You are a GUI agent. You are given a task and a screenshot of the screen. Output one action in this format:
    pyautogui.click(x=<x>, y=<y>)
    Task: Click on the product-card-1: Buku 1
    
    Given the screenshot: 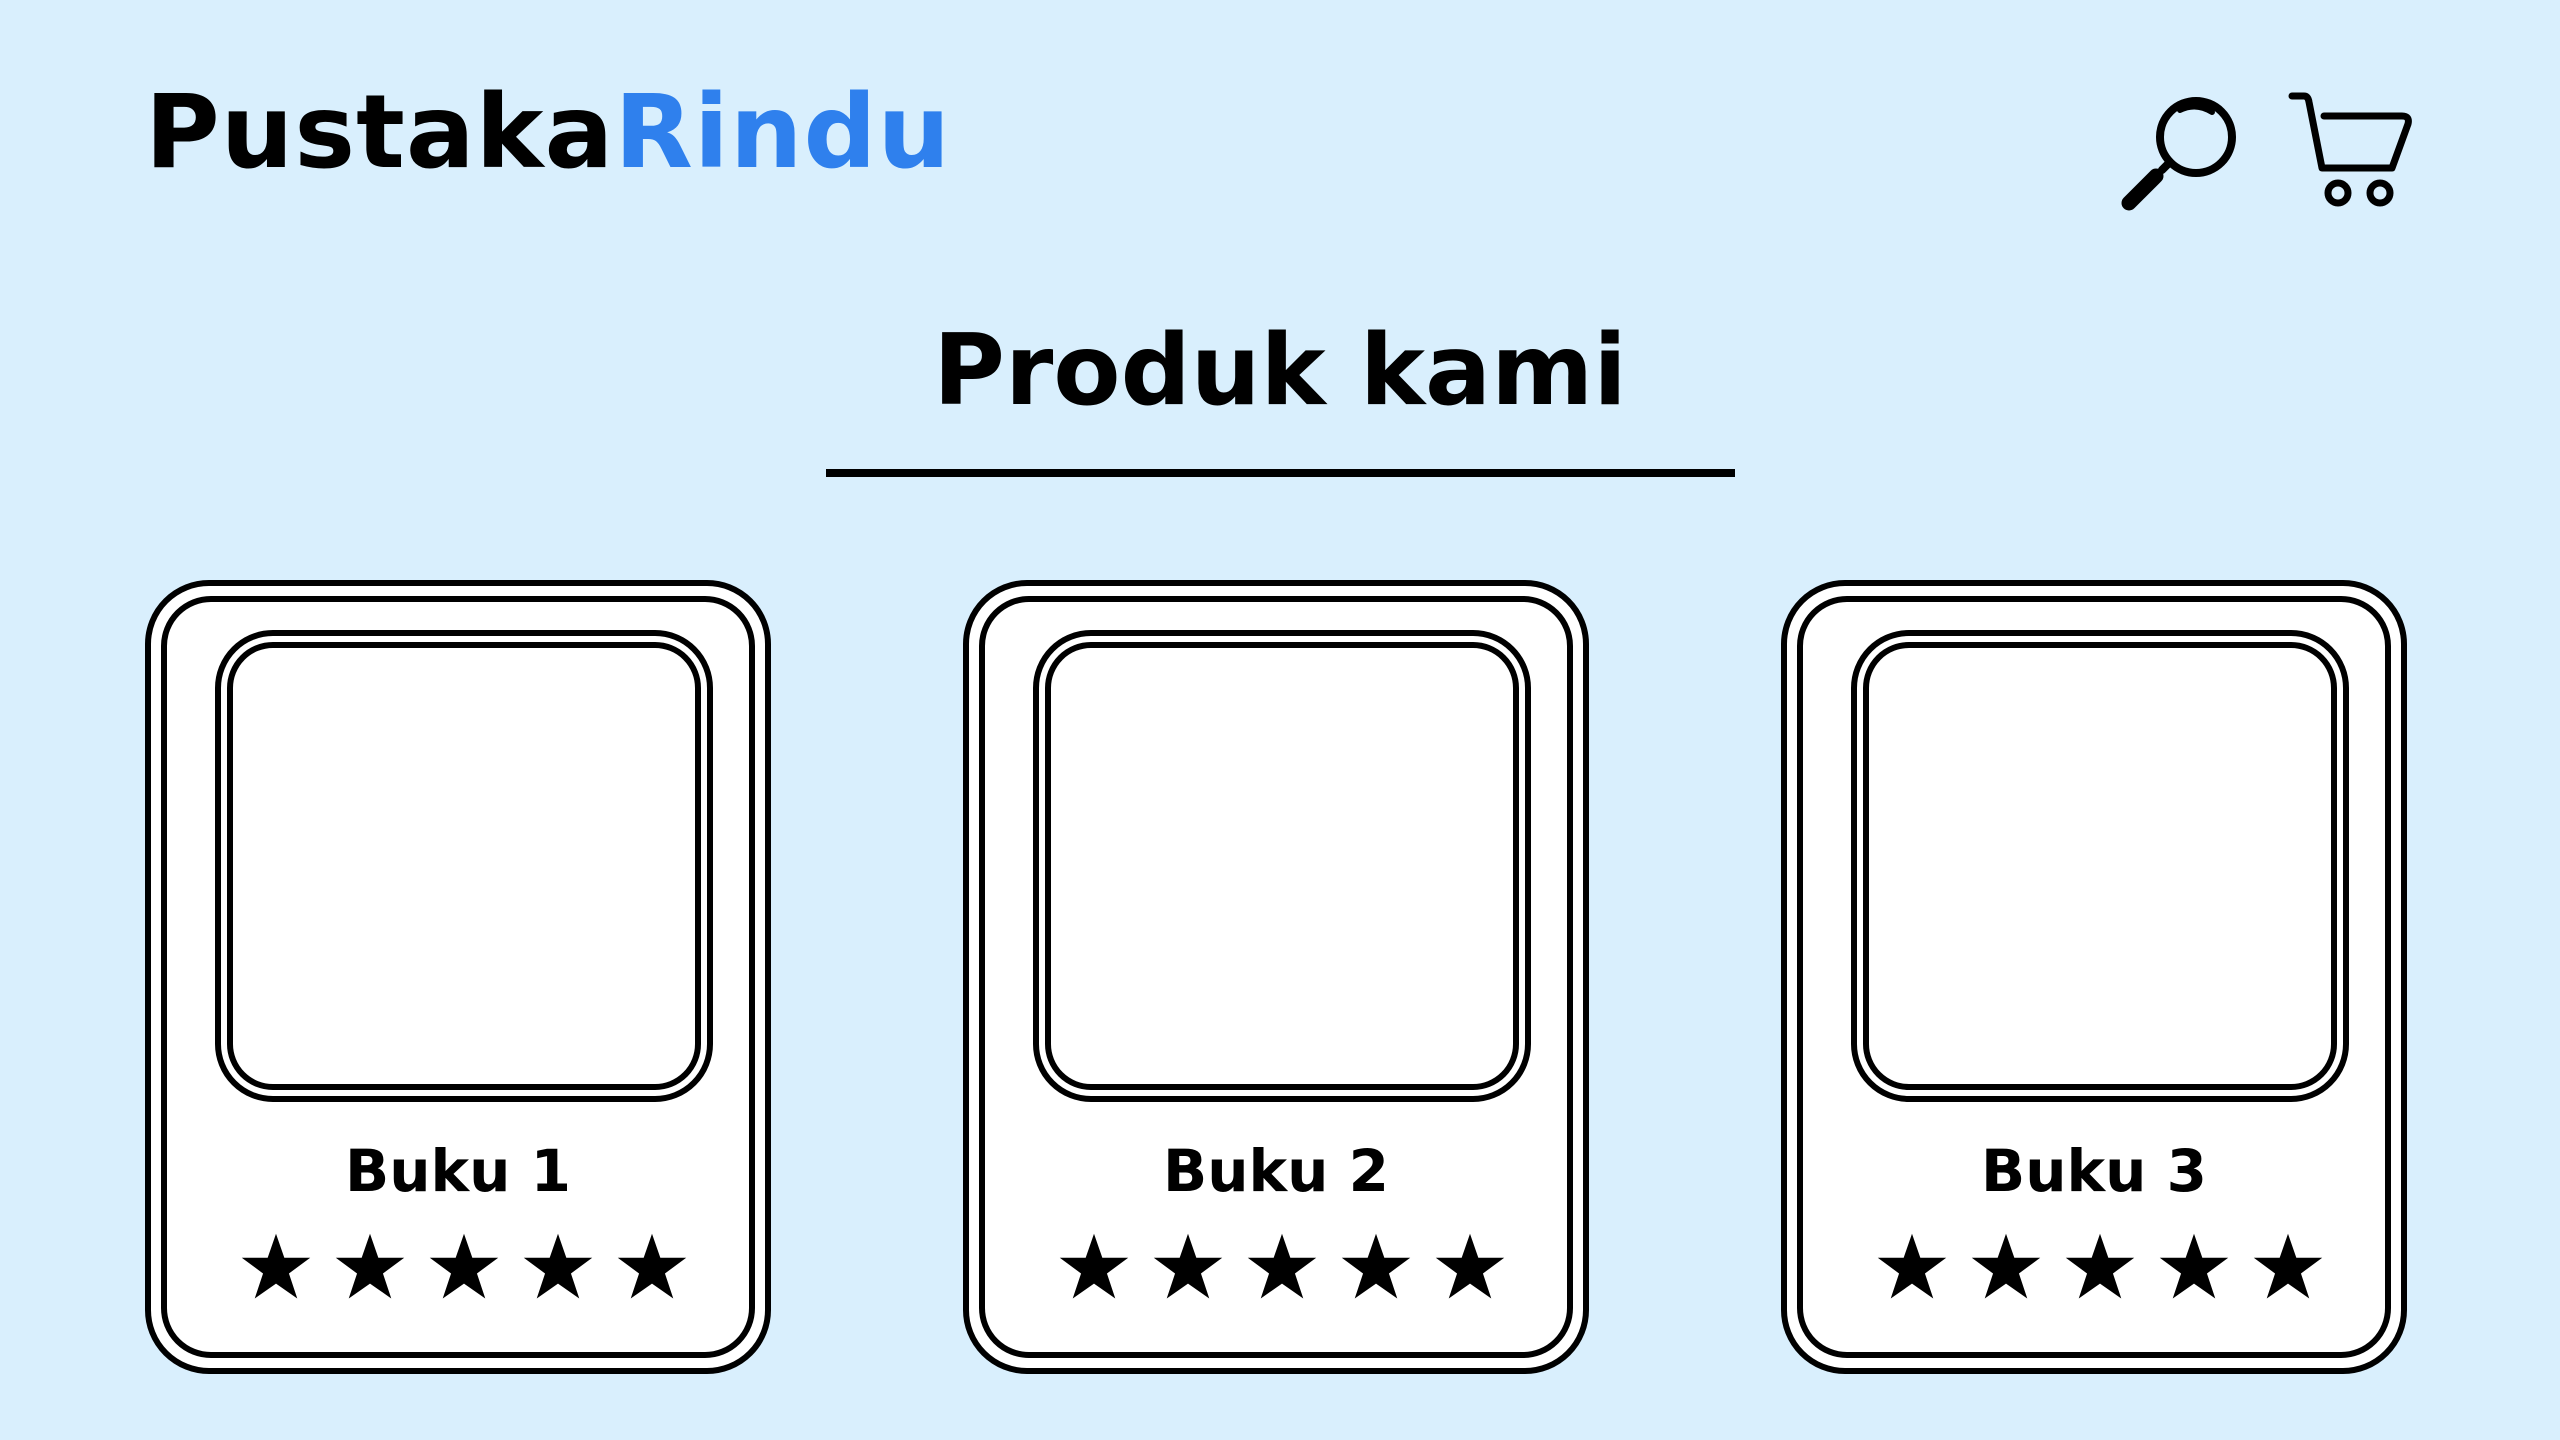 What is the action you would take?
    pyautogui.click(x=458, y=977)
    